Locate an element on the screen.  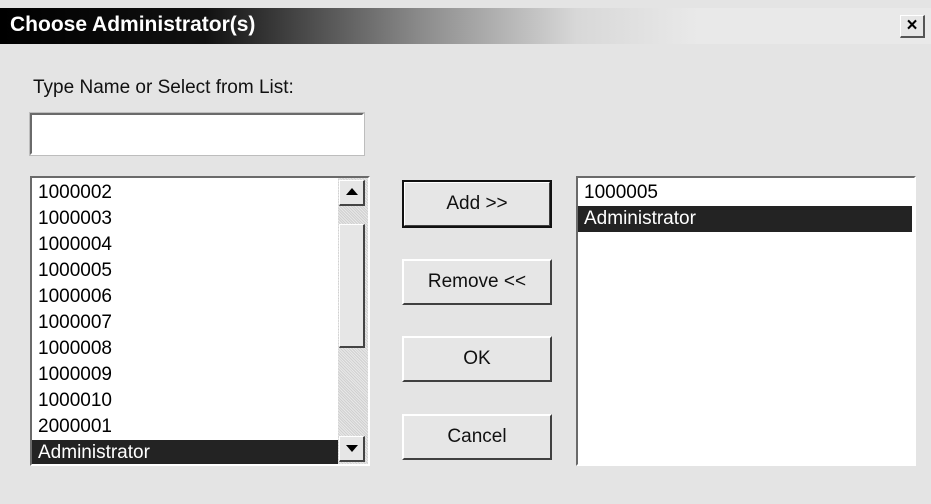
ok-button: OK is located at coordinates (477, 359).